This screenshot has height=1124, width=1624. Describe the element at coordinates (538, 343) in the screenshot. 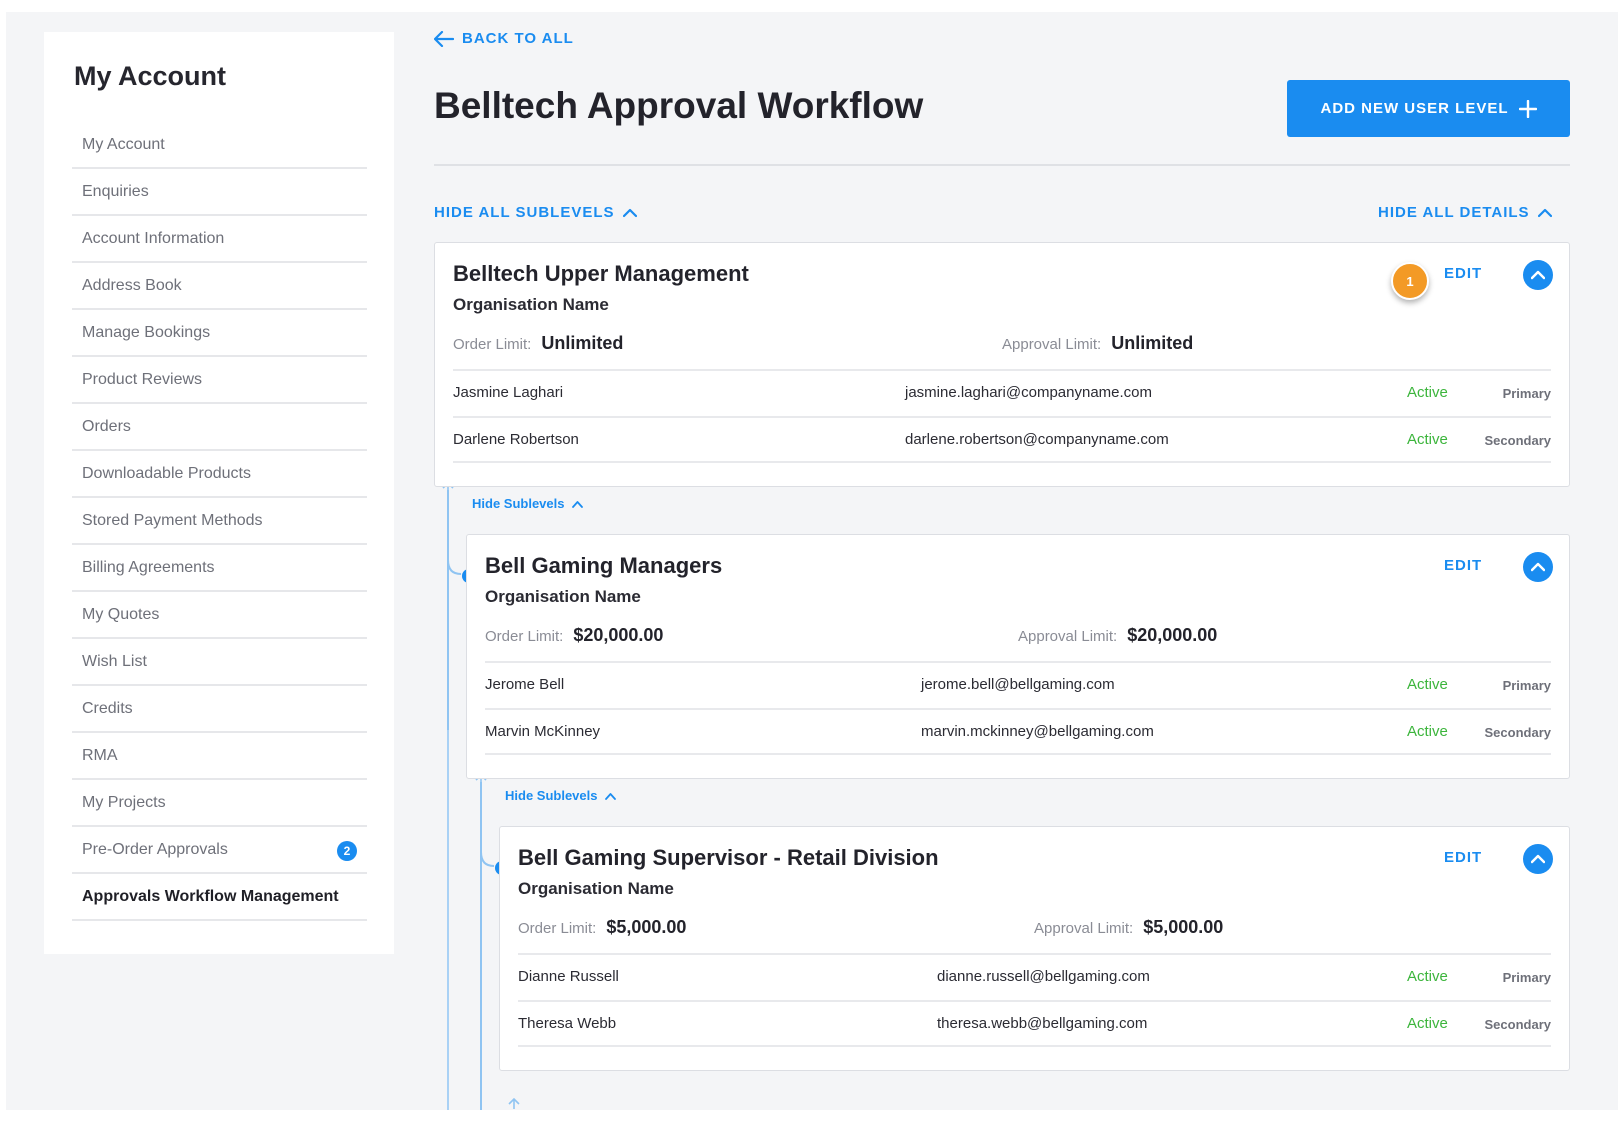

I see `order-limit: Order Limit: Unlimited` at that location.